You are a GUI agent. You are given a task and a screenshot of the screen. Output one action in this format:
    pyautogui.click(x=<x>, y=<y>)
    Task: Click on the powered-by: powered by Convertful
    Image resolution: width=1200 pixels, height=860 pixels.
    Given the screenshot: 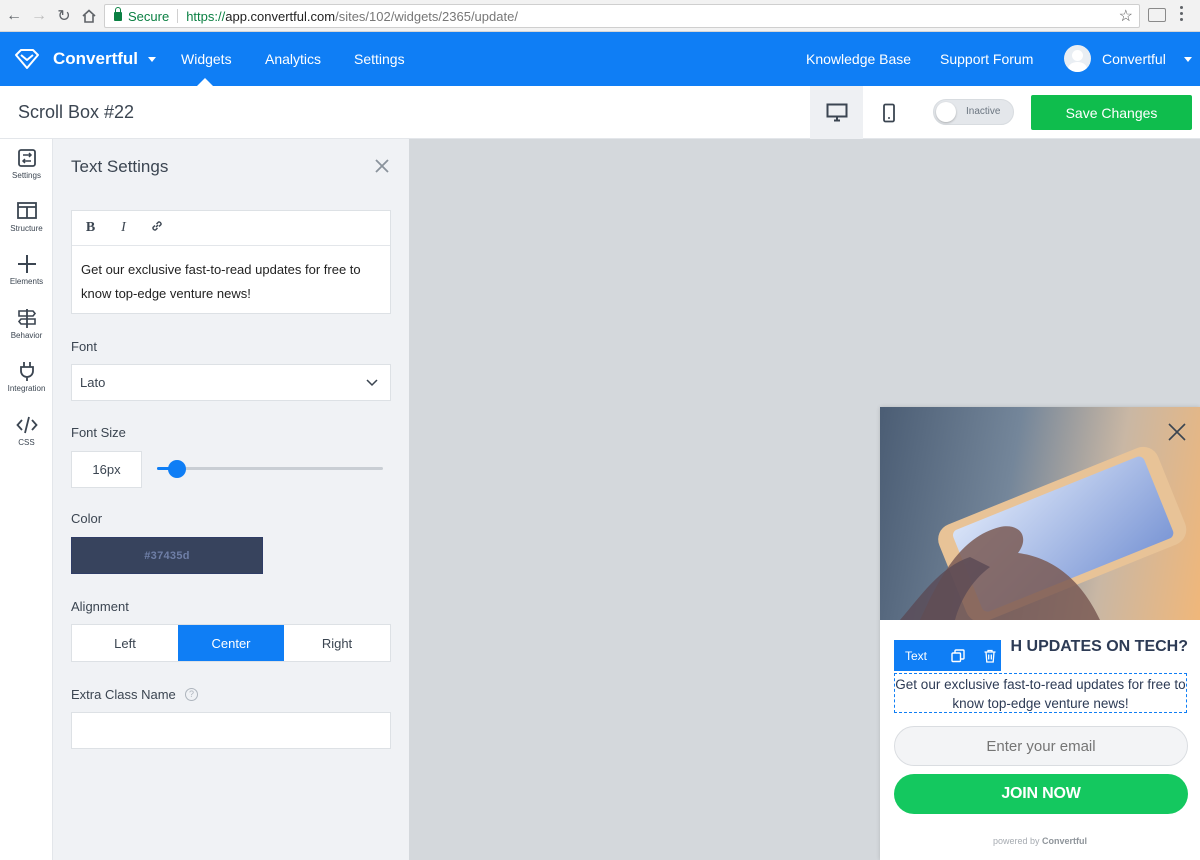 What is the action you would take?
    pyautogui.click(x=1040, y=841)
    